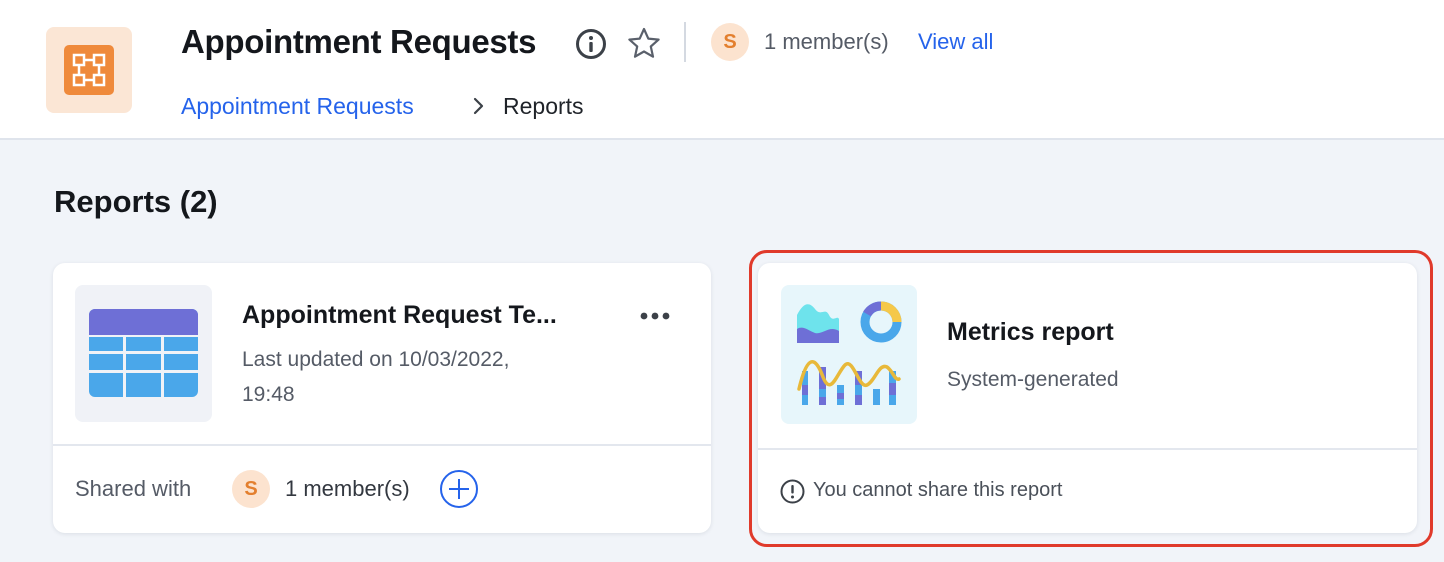 This screenshot has height=562, width=1444. What do you see at coordinates (591, 44) in the screenshot?
I see `info-icon` at bounding box center [591, 44].